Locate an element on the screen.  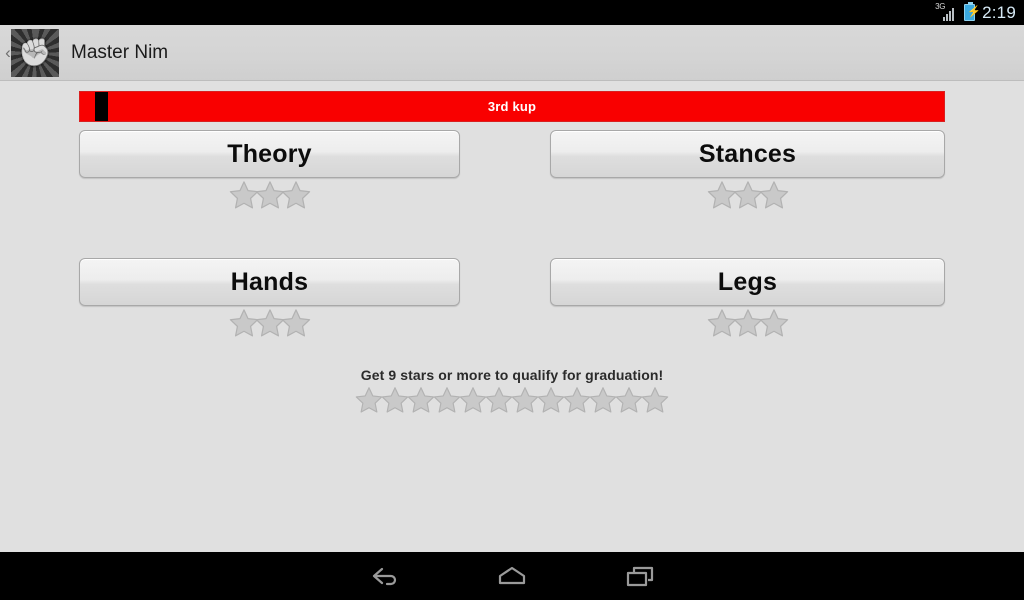
topic-cell-theory: Theory is located at coordinates (256, 170).